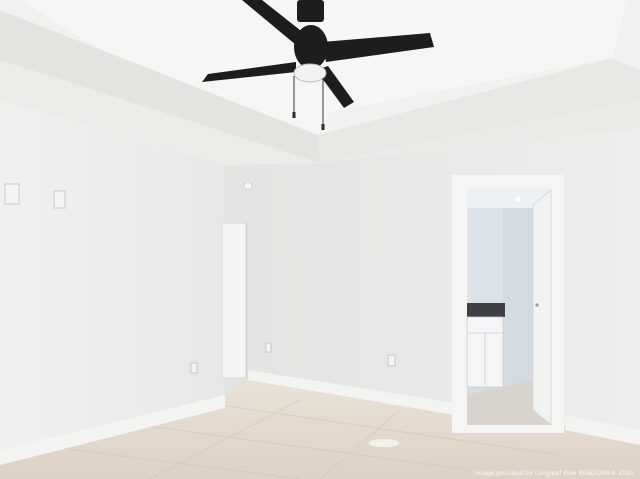 The height and width of the screenshot is (479, 640). What do you see at coordinates (518, 295) in the screenshot?
I see `bathroom-wall-side` at bounding box center [518, 295].